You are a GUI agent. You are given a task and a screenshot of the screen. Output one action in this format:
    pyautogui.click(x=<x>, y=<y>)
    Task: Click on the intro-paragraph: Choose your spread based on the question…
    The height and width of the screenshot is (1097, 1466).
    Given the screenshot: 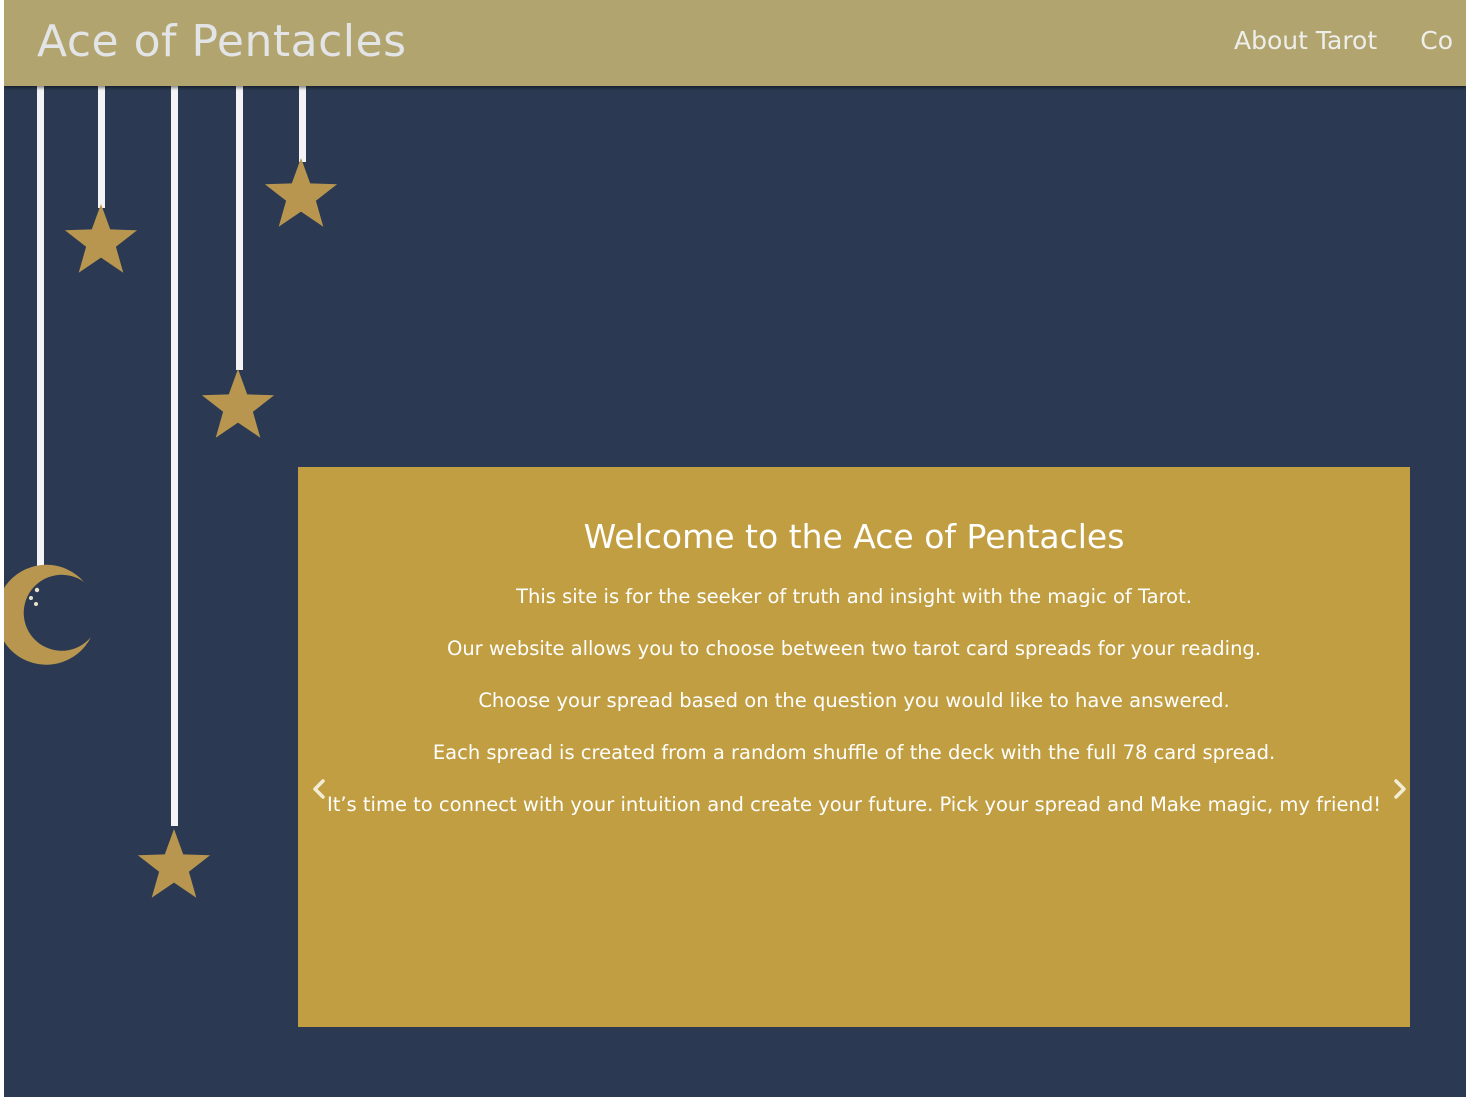 What is the action you would take?
    pyautogui.click(x=854, y=700)
    